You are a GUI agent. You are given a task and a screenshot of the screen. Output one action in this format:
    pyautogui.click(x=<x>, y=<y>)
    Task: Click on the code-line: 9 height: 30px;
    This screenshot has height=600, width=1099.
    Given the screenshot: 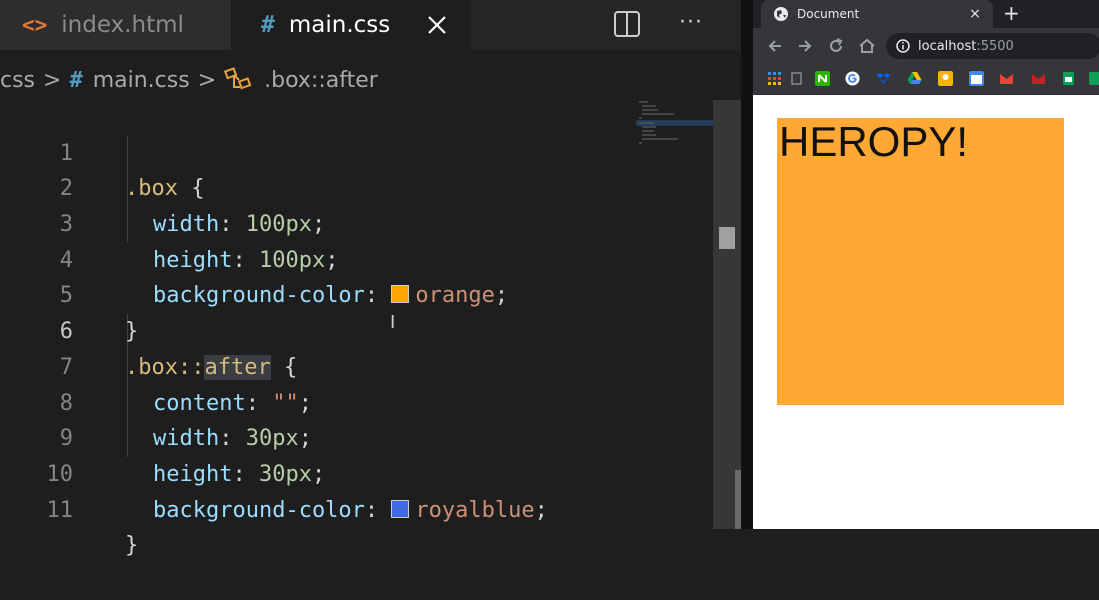 What is the action you would take?
    pyautogui.click(x=356, y=436)
    